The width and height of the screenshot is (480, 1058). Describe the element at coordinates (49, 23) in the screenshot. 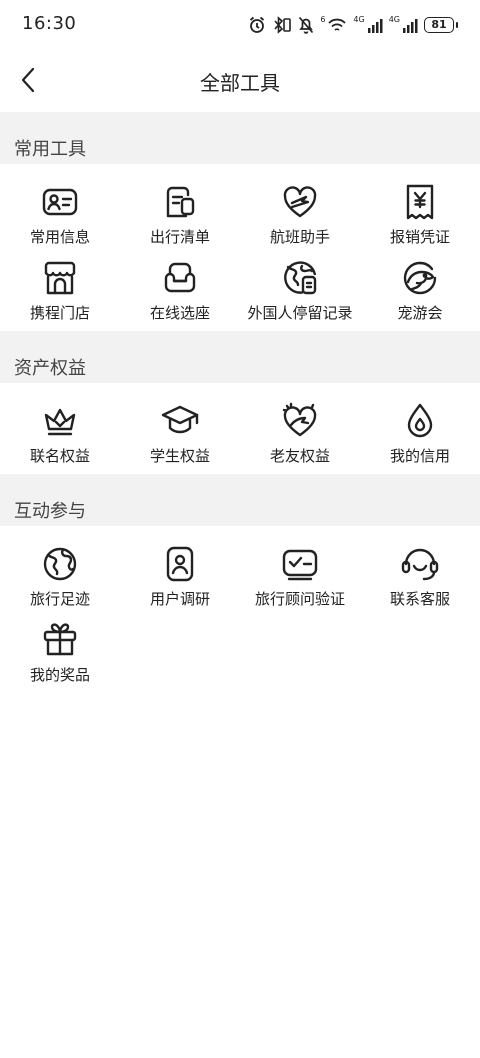

I see `status-time: 16:30` at that location.